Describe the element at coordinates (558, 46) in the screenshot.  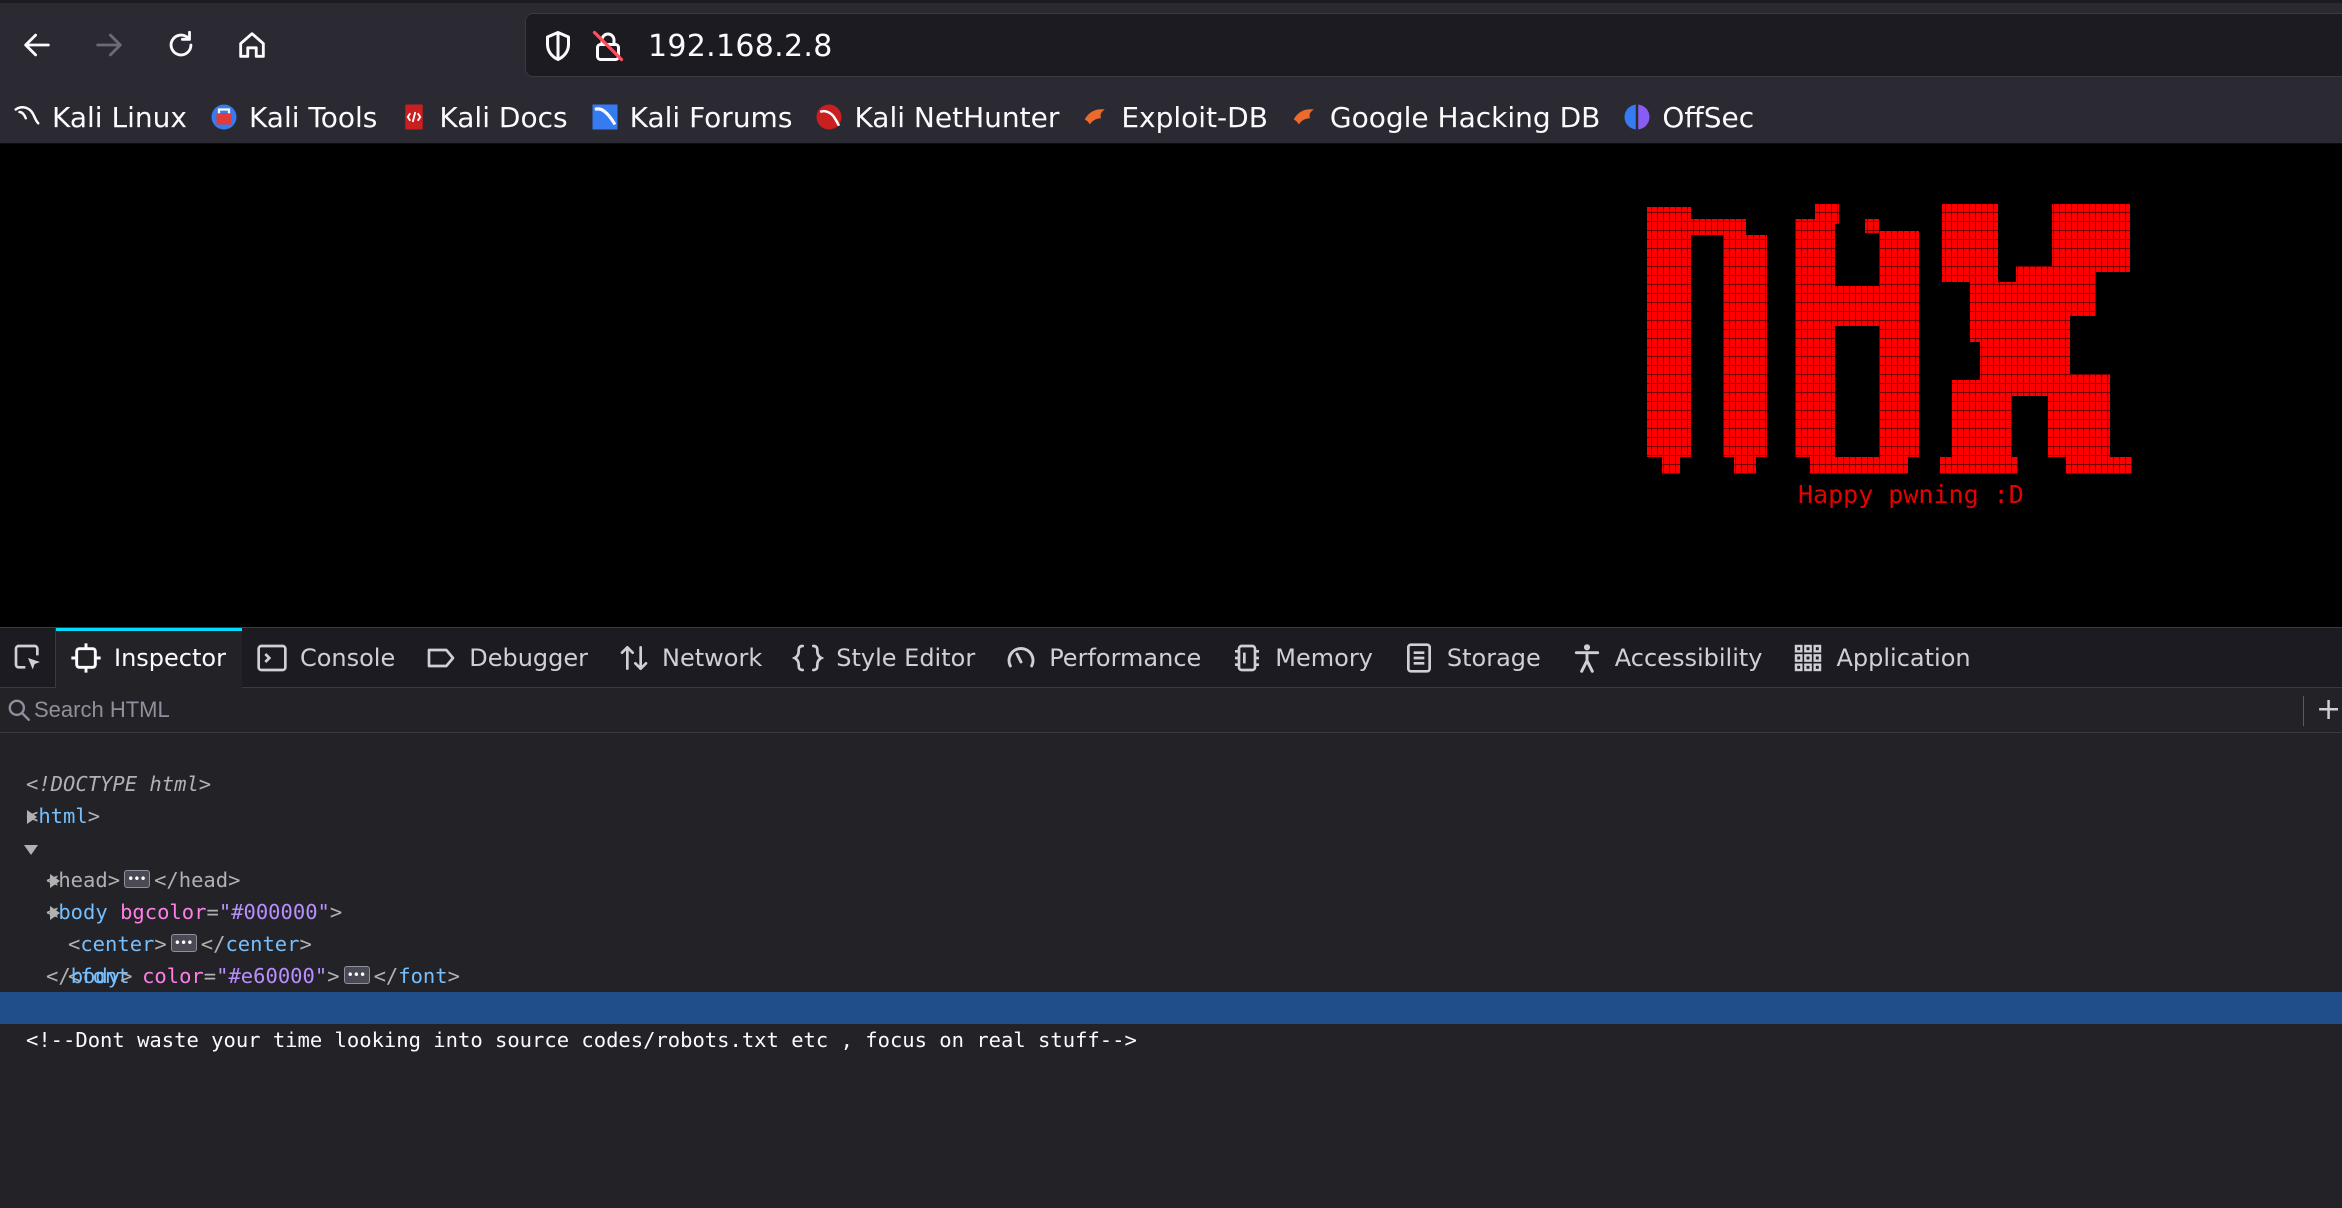
I see `tracking-protection-shield-icon` at that location.